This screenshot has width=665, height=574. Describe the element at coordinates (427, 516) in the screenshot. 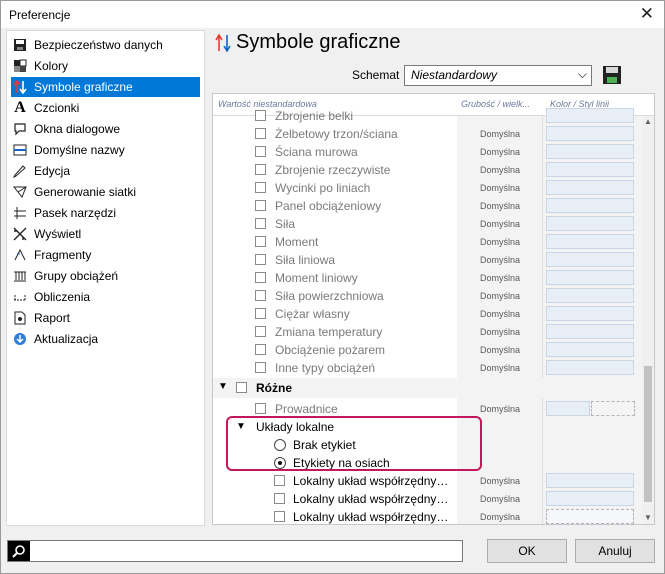

I see `list-item: Lokalny układ współrzędnych z Domyślna` at that location.